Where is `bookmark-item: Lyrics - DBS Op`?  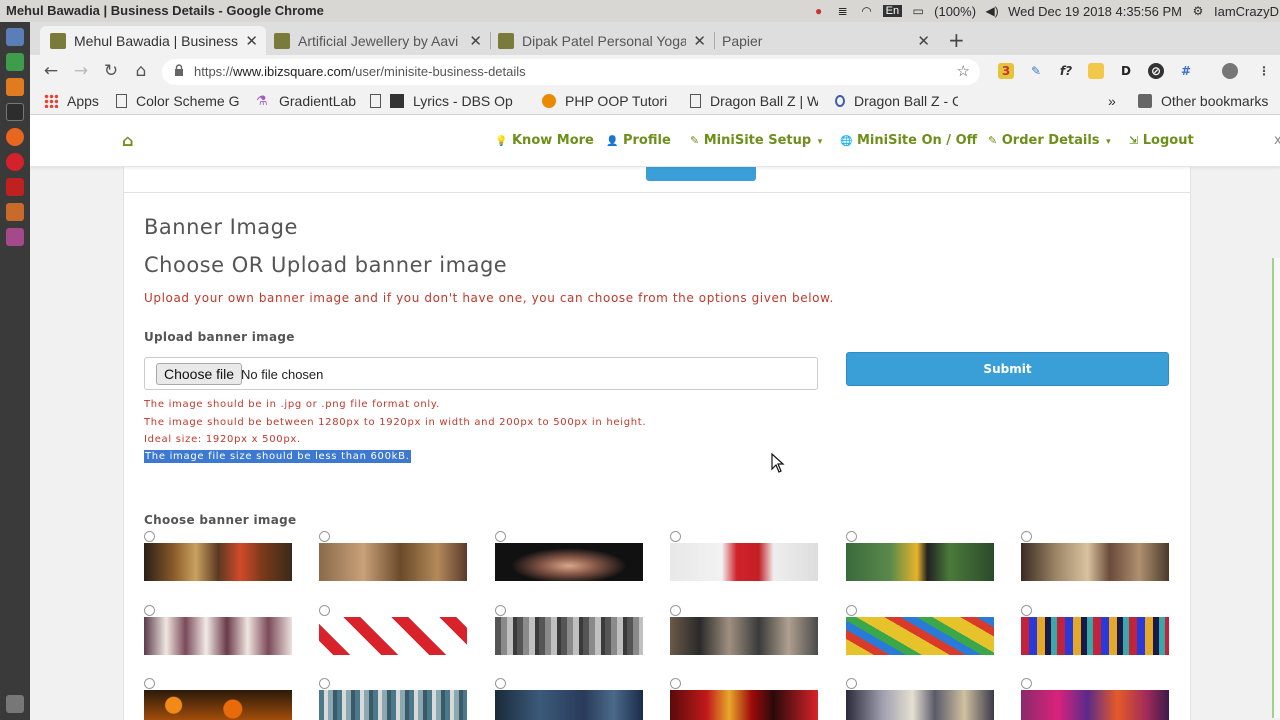 bookmark-item: Lyrics - DBS Op is located at coordinates (444, 101).